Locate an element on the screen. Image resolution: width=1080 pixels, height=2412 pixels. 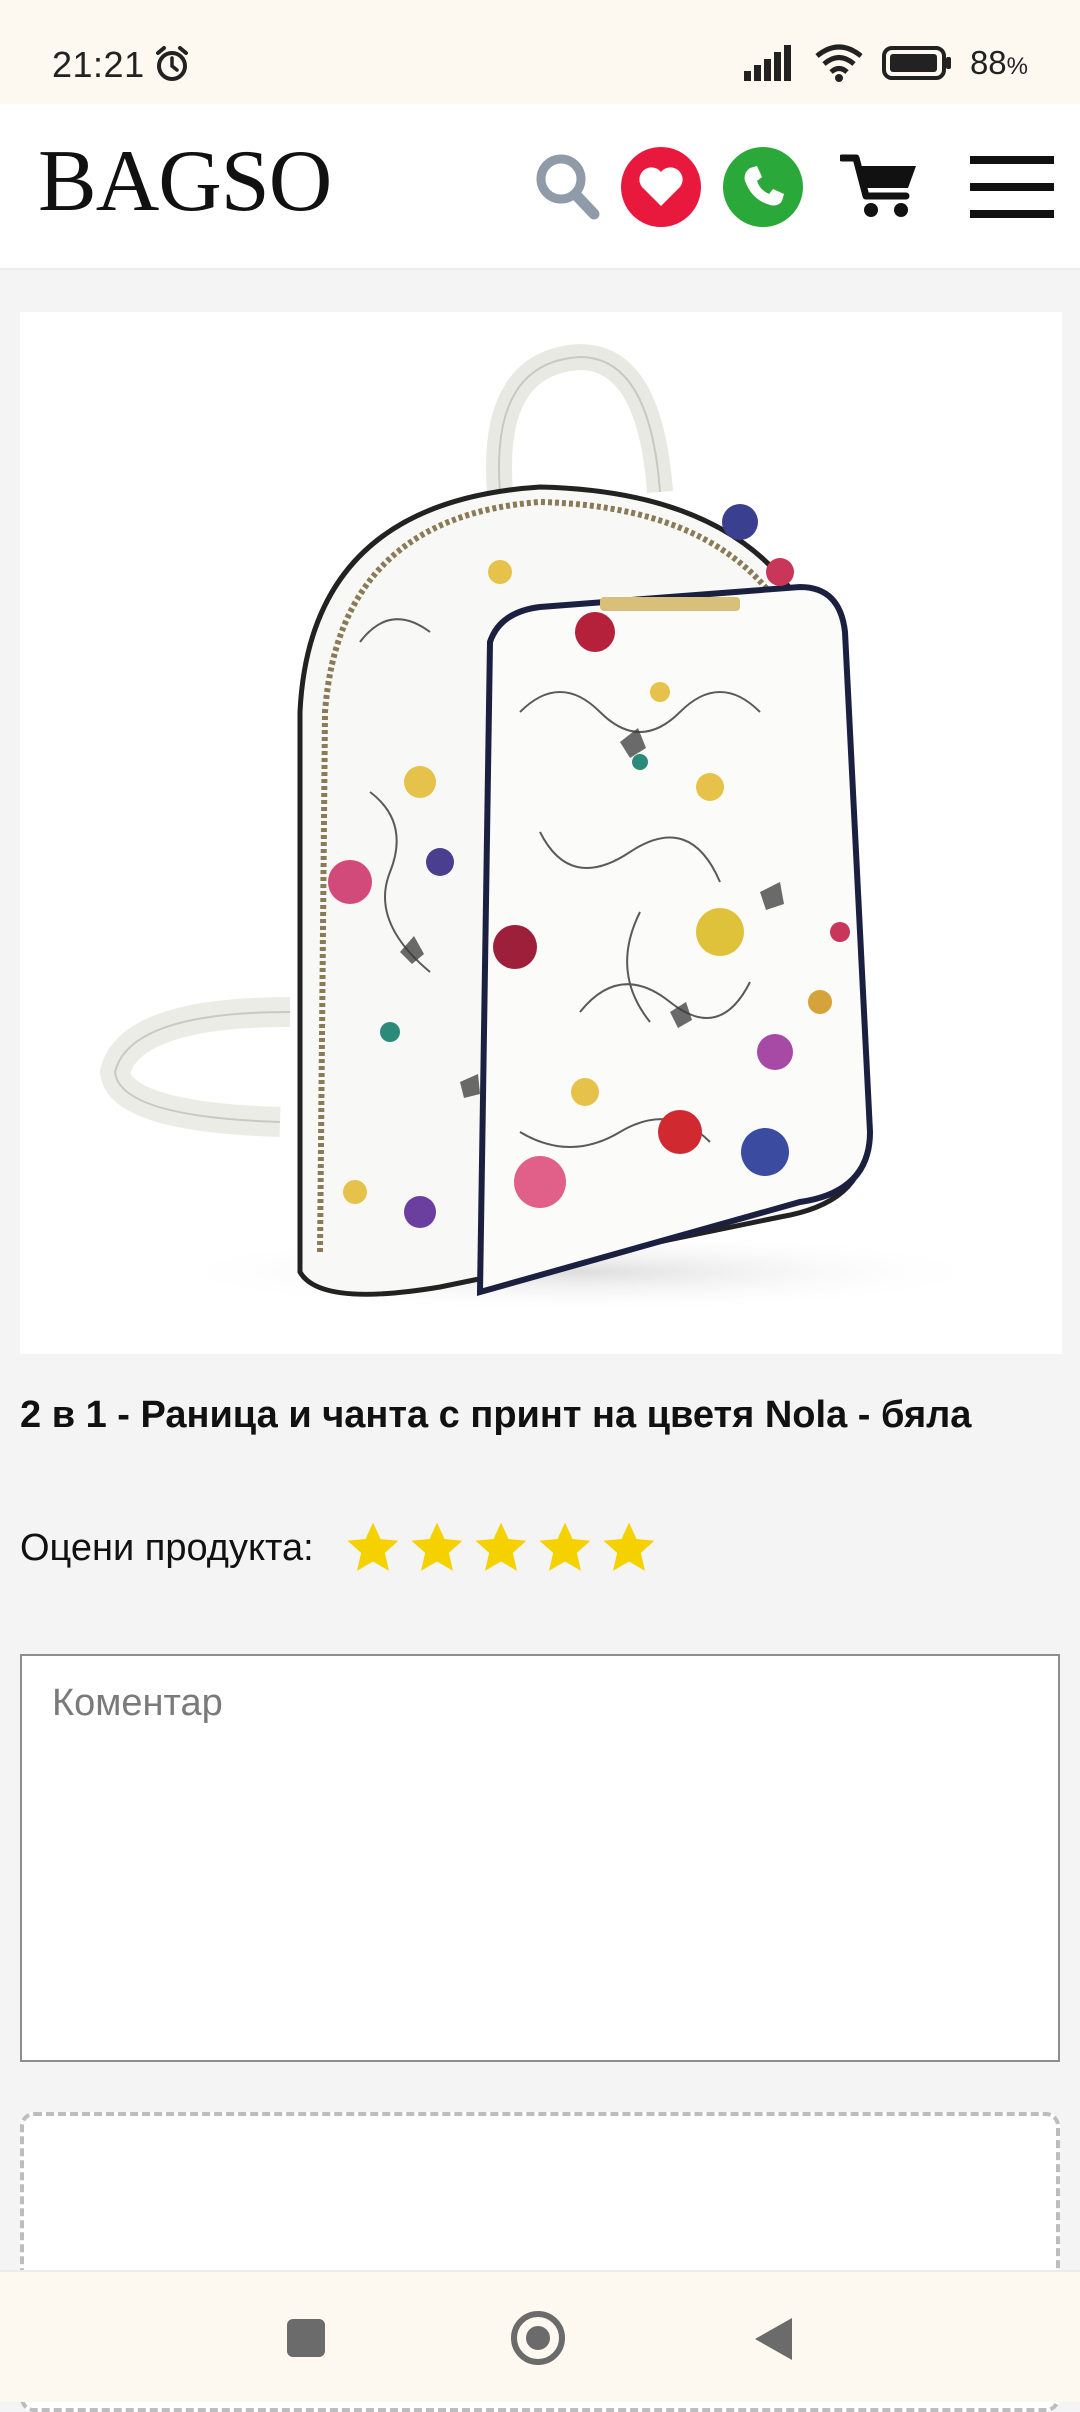
cart-icon is located at coordinates (880, 186).